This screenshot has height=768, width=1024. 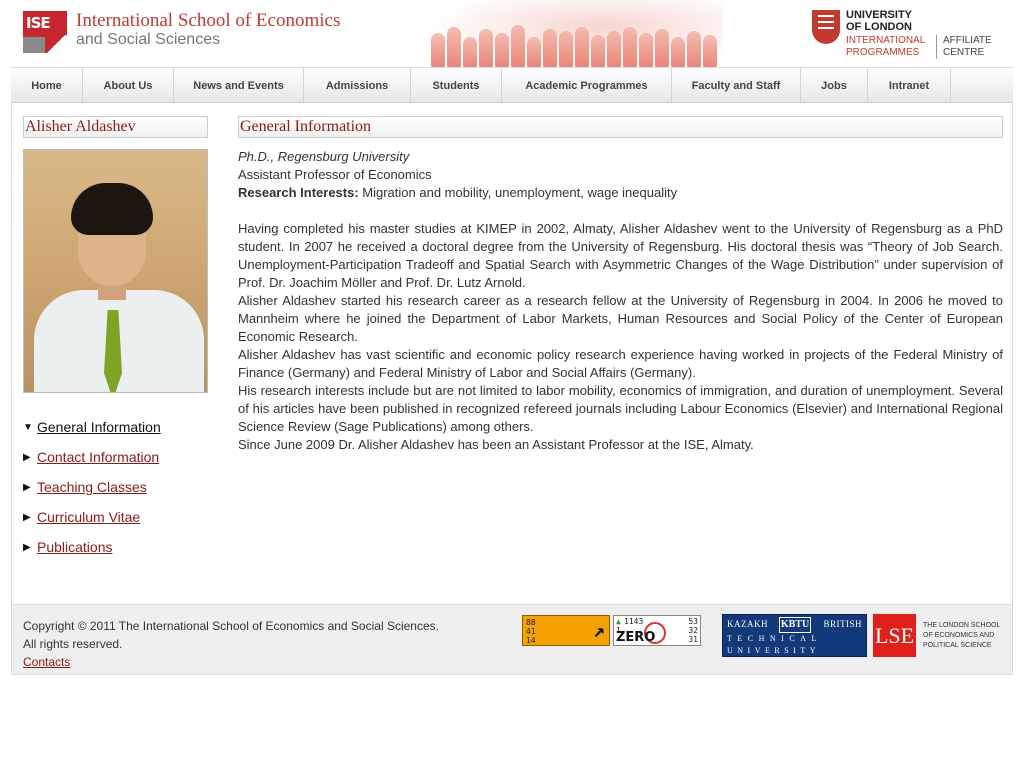 I want to click on profile-nav-label: General Information, so click(x=99, y=427).